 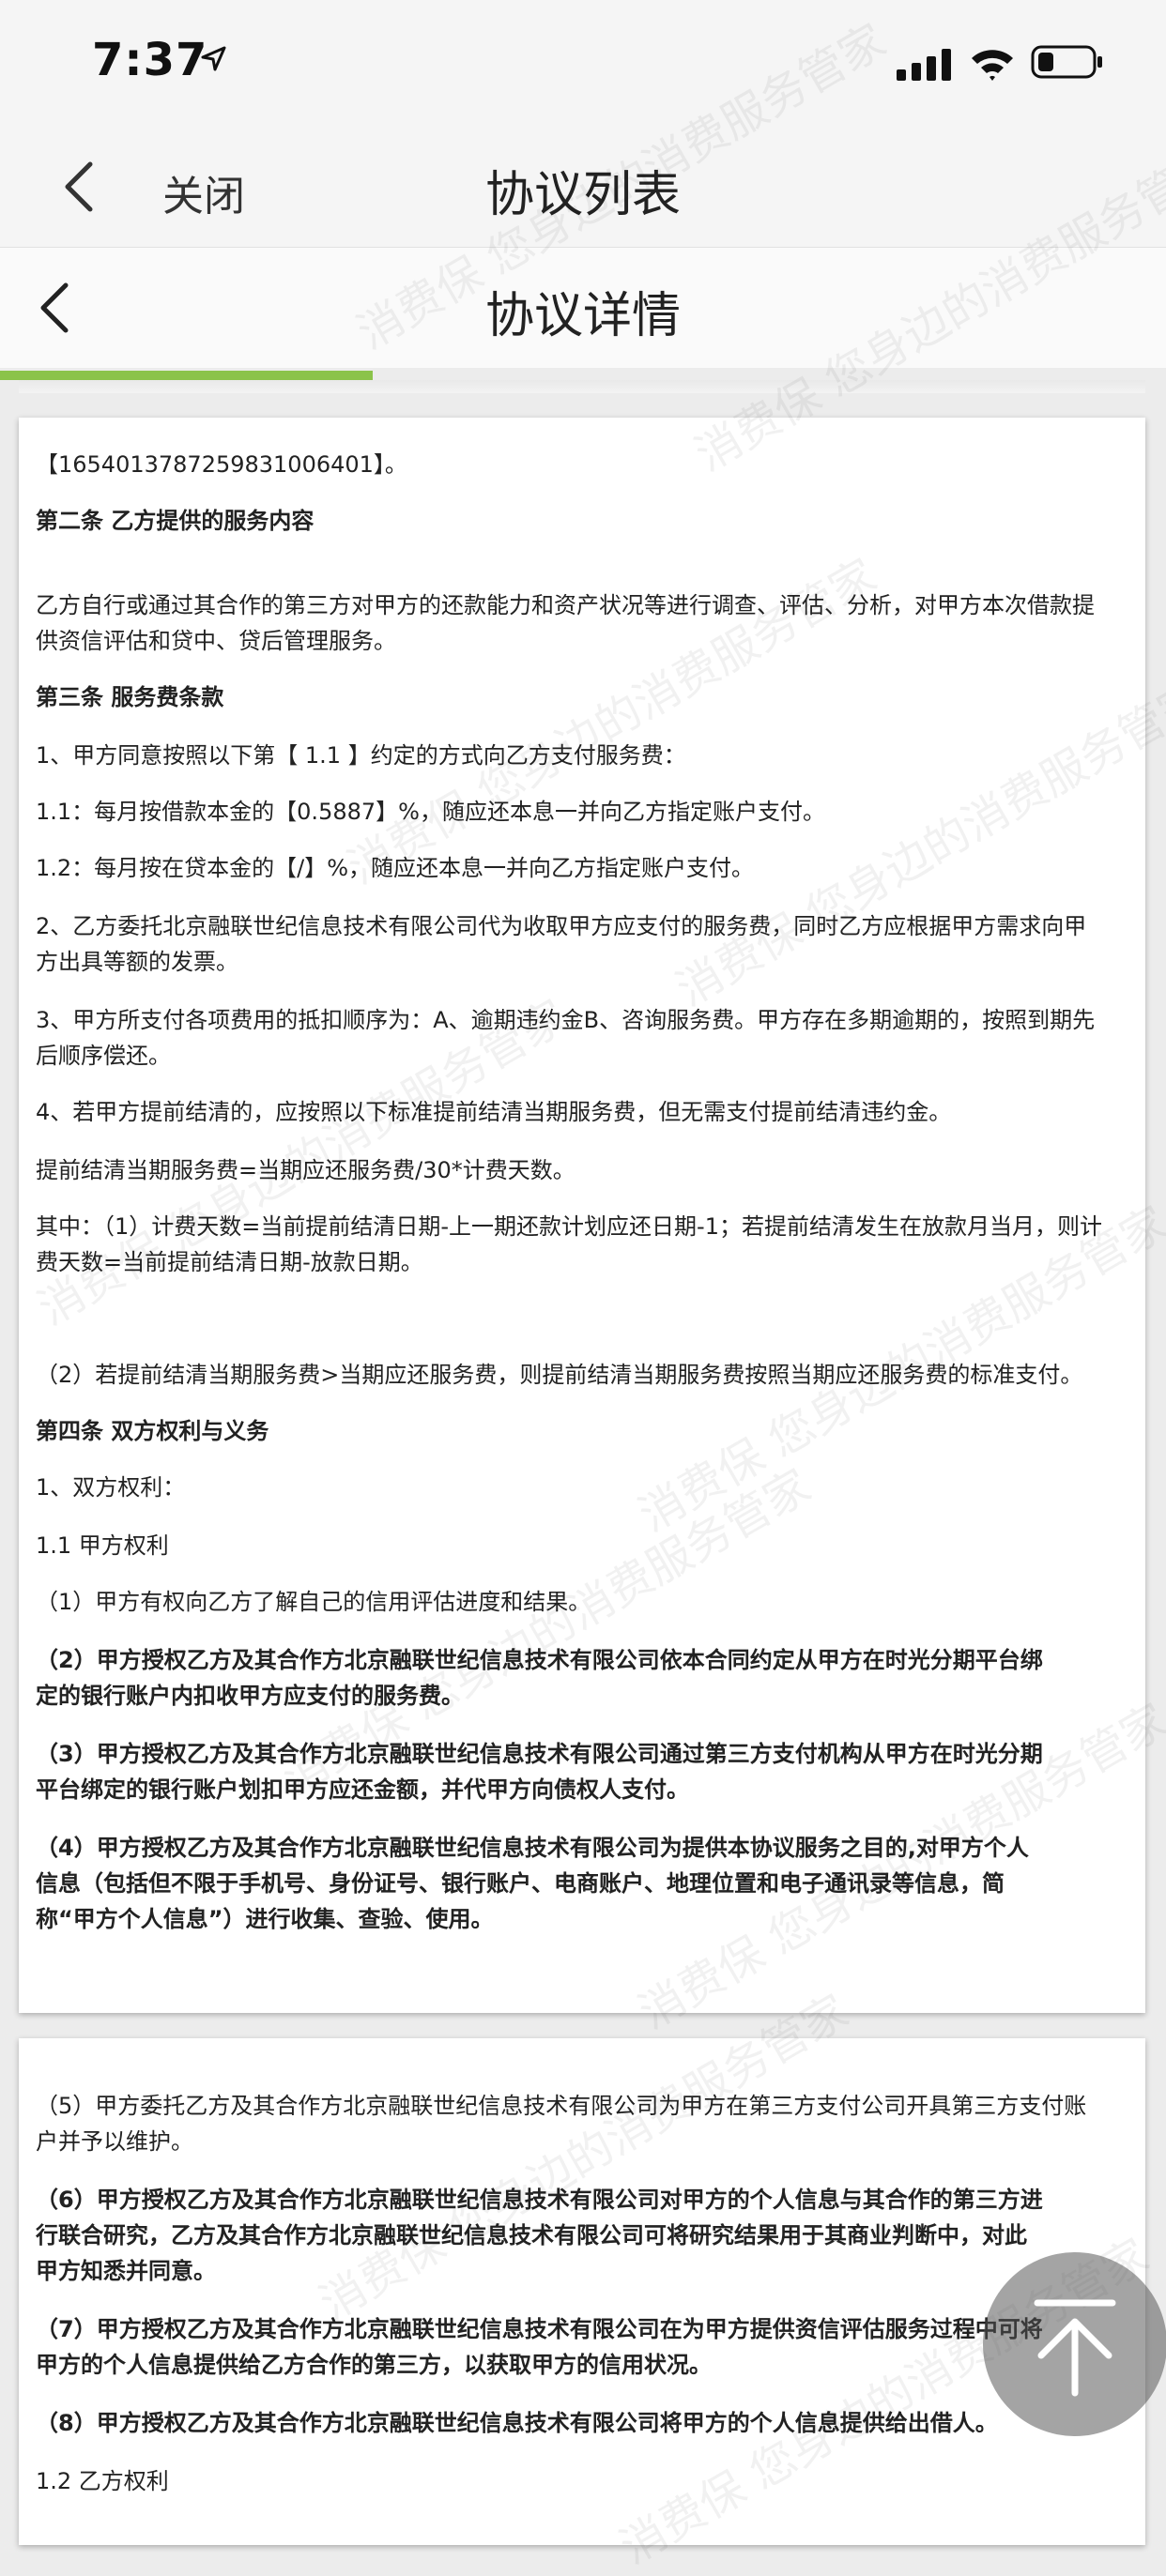 I want to click on agreement-line: 方出具等额的发票。, so click(x=137, y=962).